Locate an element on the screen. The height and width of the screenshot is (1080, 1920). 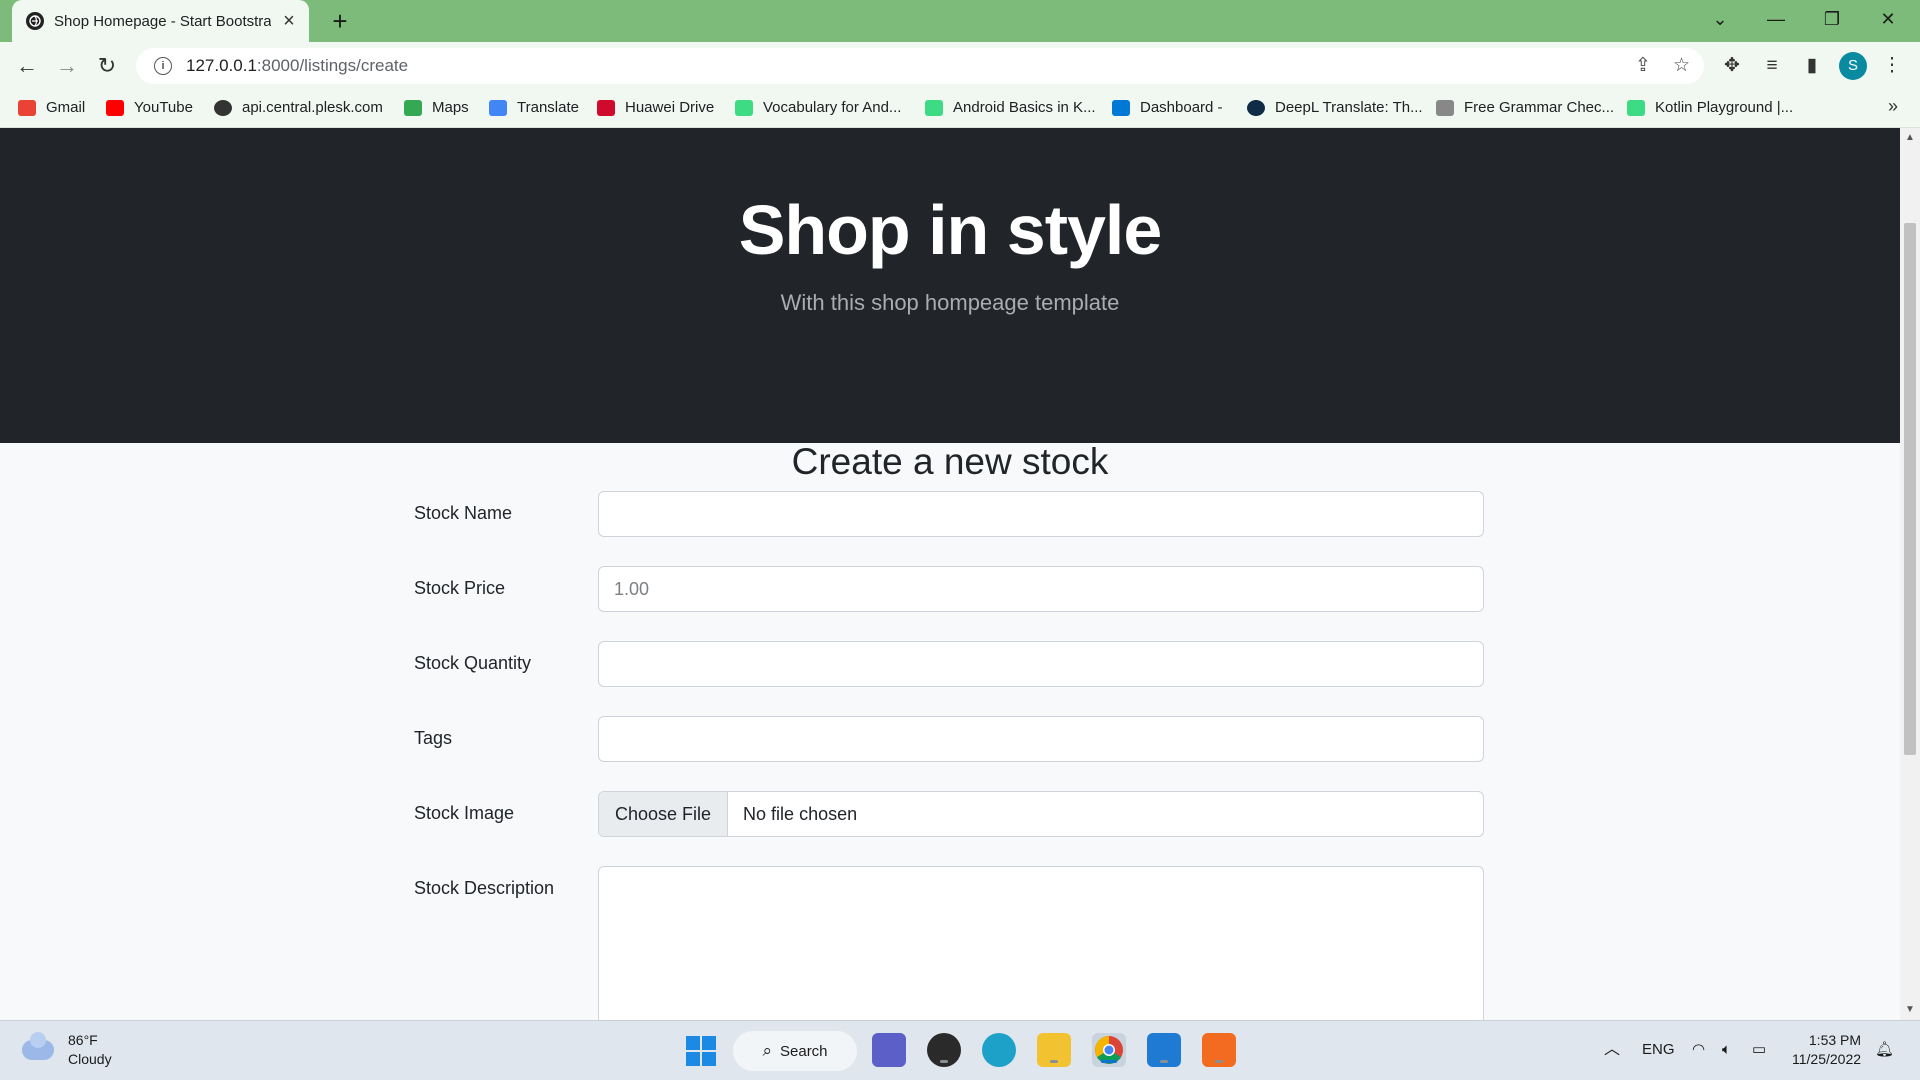
back-button: ← is located at coordinates (27, 66).